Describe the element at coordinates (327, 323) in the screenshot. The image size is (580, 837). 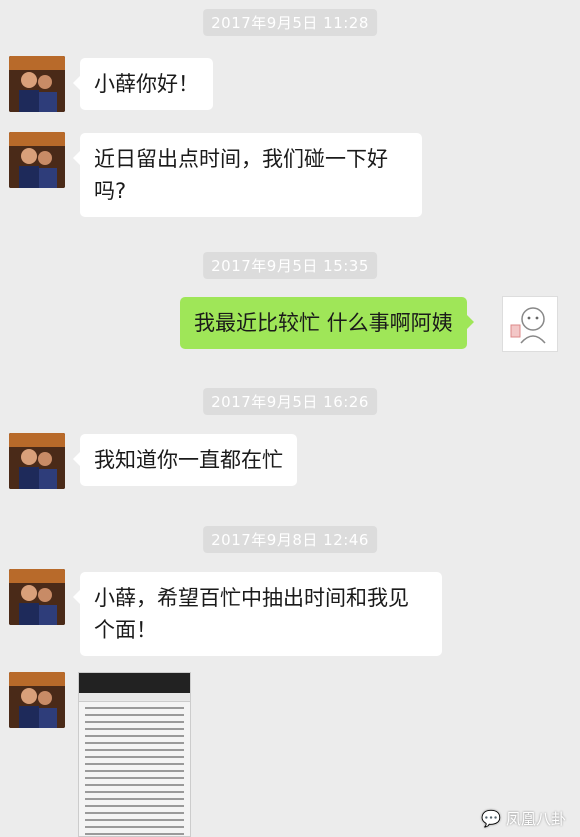
I see `message-bubble-outgoing: 我最近比较忙 什么事啊阿姨` at that location.